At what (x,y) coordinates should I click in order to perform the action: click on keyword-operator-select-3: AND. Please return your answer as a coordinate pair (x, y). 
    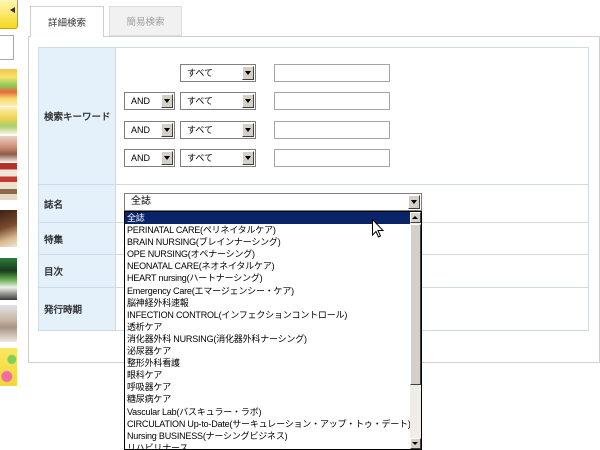
    Looking at the image, I should click on (149, 130).